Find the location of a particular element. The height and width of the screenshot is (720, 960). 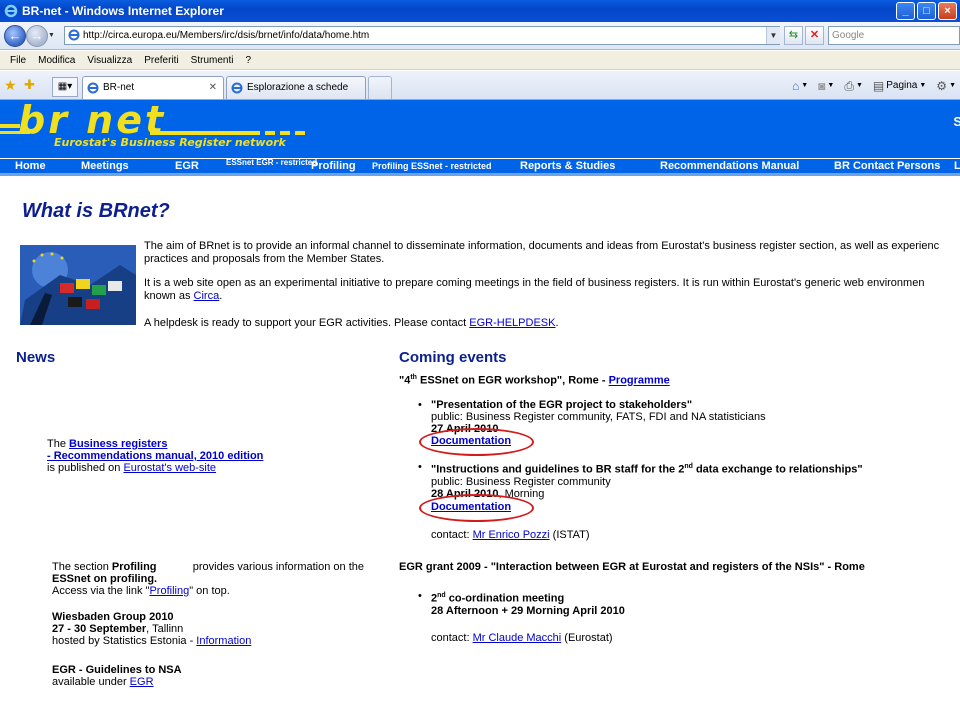

nav-profiling-essnet-restricted: Profiling ESSnet - restricted is located at coordinates (432, 166).